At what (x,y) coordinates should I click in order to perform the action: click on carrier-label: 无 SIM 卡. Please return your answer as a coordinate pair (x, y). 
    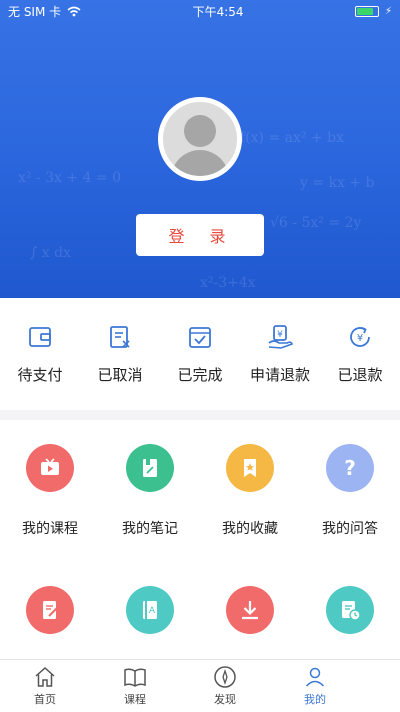
    Looking at the image, I should click on (35, 11).